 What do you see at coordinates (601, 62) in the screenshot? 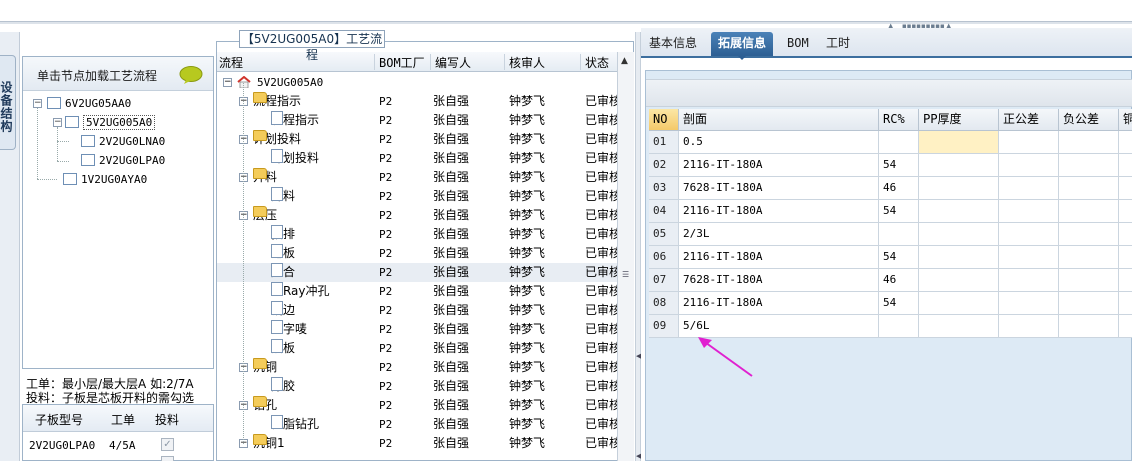
I see `col-header: 状态` at bounding box center [601, 62].